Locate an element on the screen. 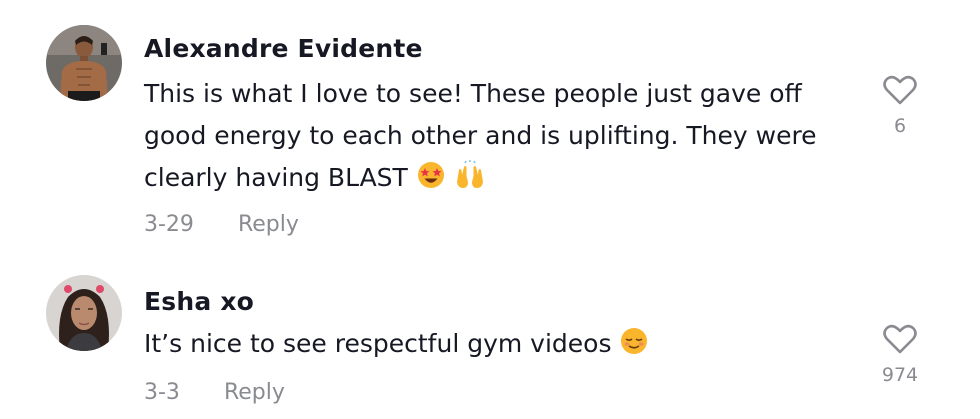 The height and width of the screenshot is (419, 980). comment-username: Esha xo is located at coordinates (199, 301).